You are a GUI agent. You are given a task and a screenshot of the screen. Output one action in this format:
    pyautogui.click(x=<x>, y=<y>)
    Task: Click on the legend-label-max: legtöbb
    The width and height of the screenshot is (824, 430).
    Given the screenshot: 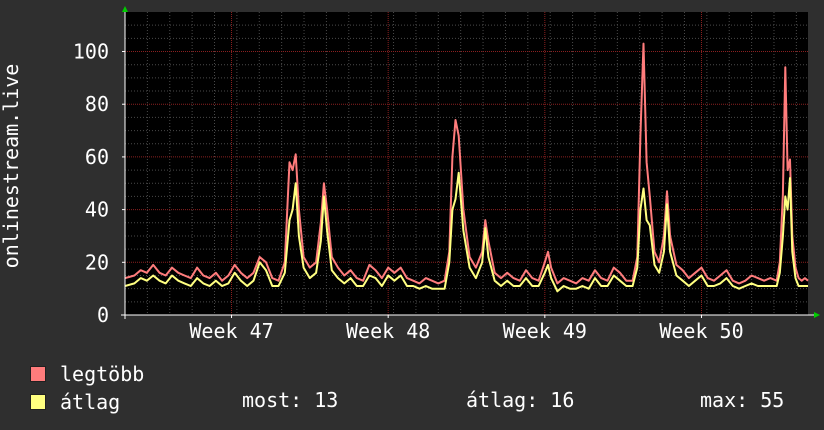 What is the action you would take?
    pyautogui.click(x=102, y=374)
    